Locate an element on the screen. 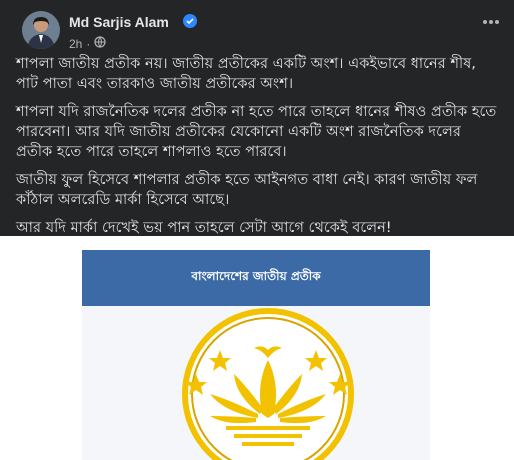 Image resolution: width=514 pixels, height=460 pixels. avatar-photo-icon is located at coordinates (41, 30).